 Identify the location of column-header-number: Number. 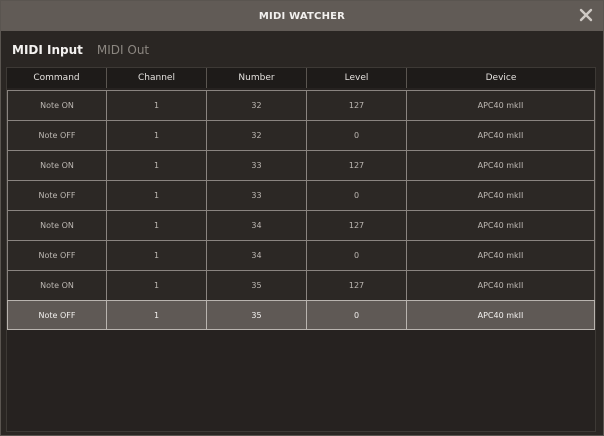
(257, 78).